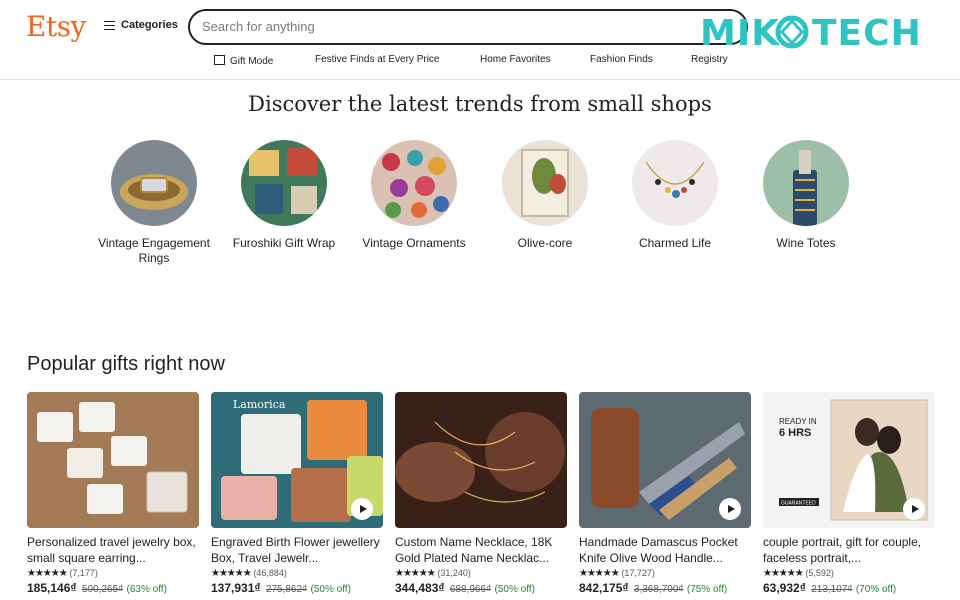  I want to click on product-price: 344,483₫ 688,966₫ (50% off), so click(481, 588).